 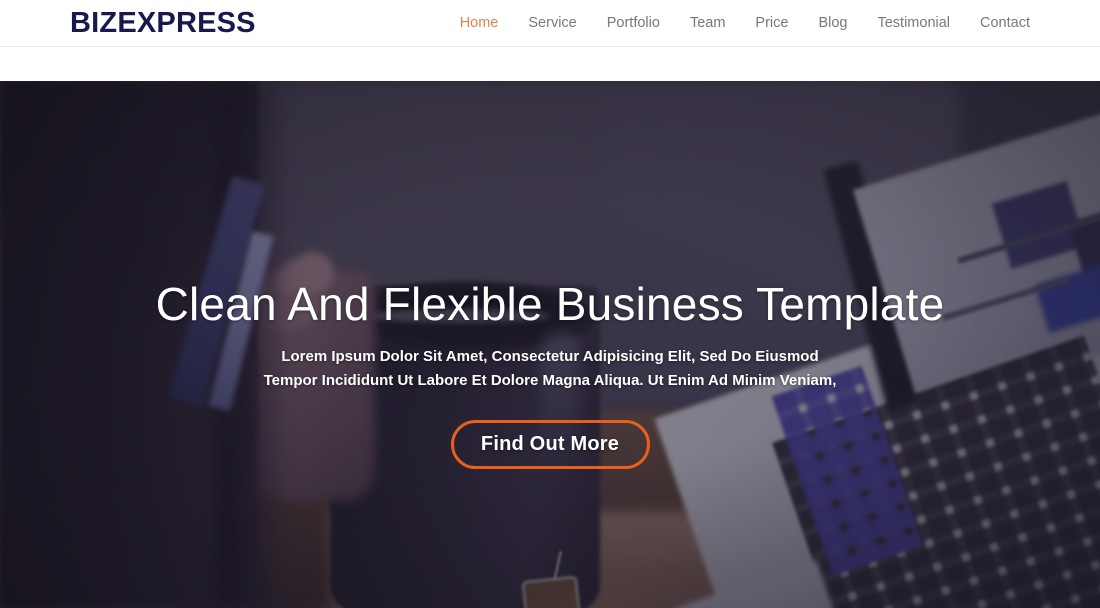 I want to click on header-spacer, so click(x=550, y=63).